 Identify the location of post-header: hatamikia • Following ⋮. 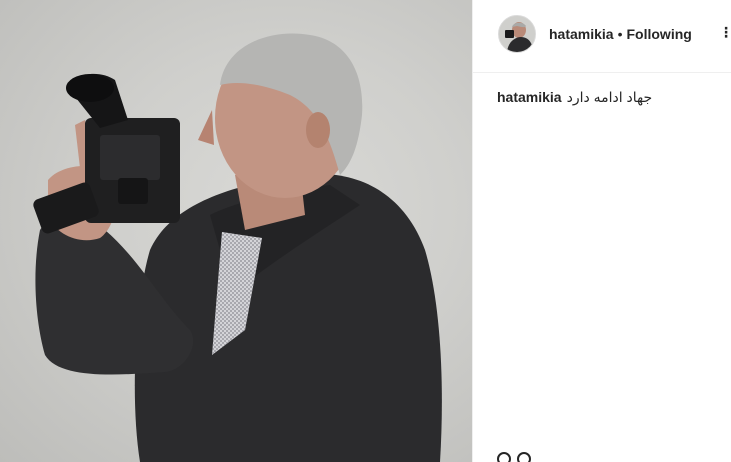
(602, 36).